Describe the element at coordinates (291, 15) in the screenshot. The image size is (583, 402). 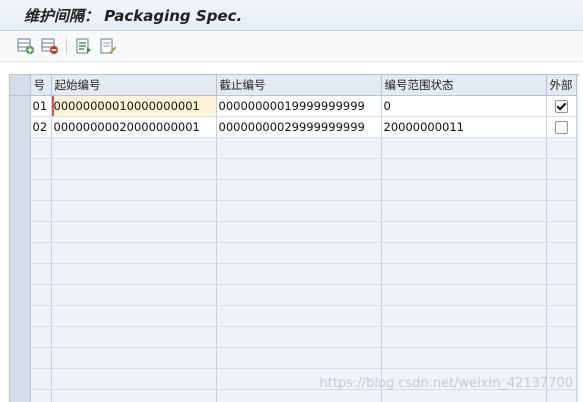
I see `title-bar: 维护间隔： Packaging Spec.` at that location.